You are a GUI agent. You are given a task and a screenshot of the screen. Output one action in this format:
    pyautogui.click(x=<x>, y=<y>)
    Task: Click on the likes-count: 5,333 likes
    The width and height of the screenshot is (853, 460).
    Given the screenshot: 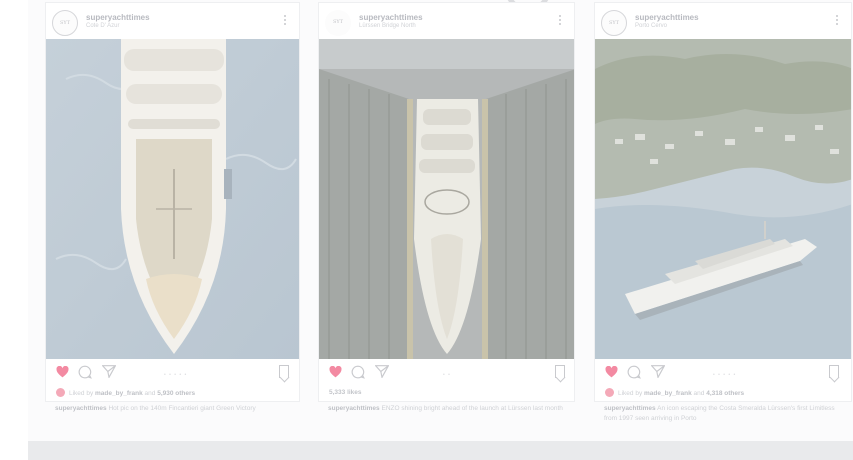 What is the action you would take?
    pyautogui.click(x=345, y=392)
    